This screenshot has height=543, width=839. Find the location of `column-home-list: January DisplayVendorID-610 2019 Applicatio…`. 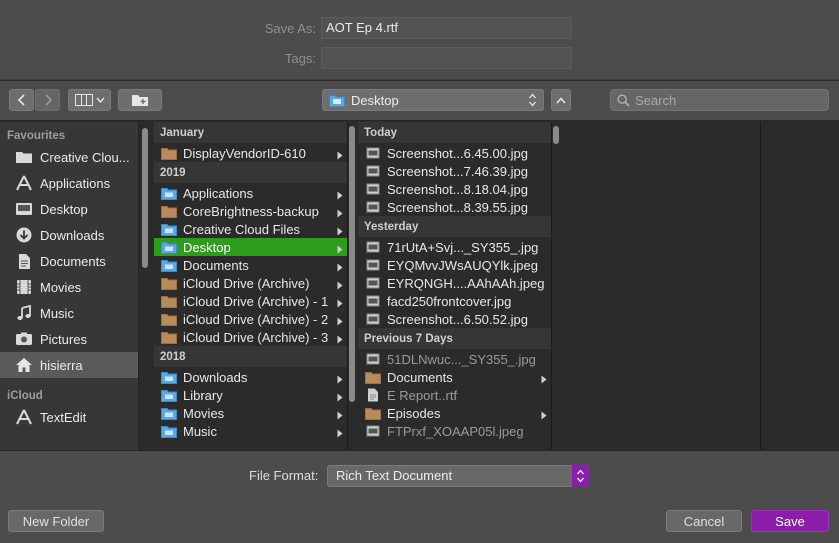

column-home-list: January DisplayVendorID-610 2019 Applicatio… is located at coordinates (250, 281).